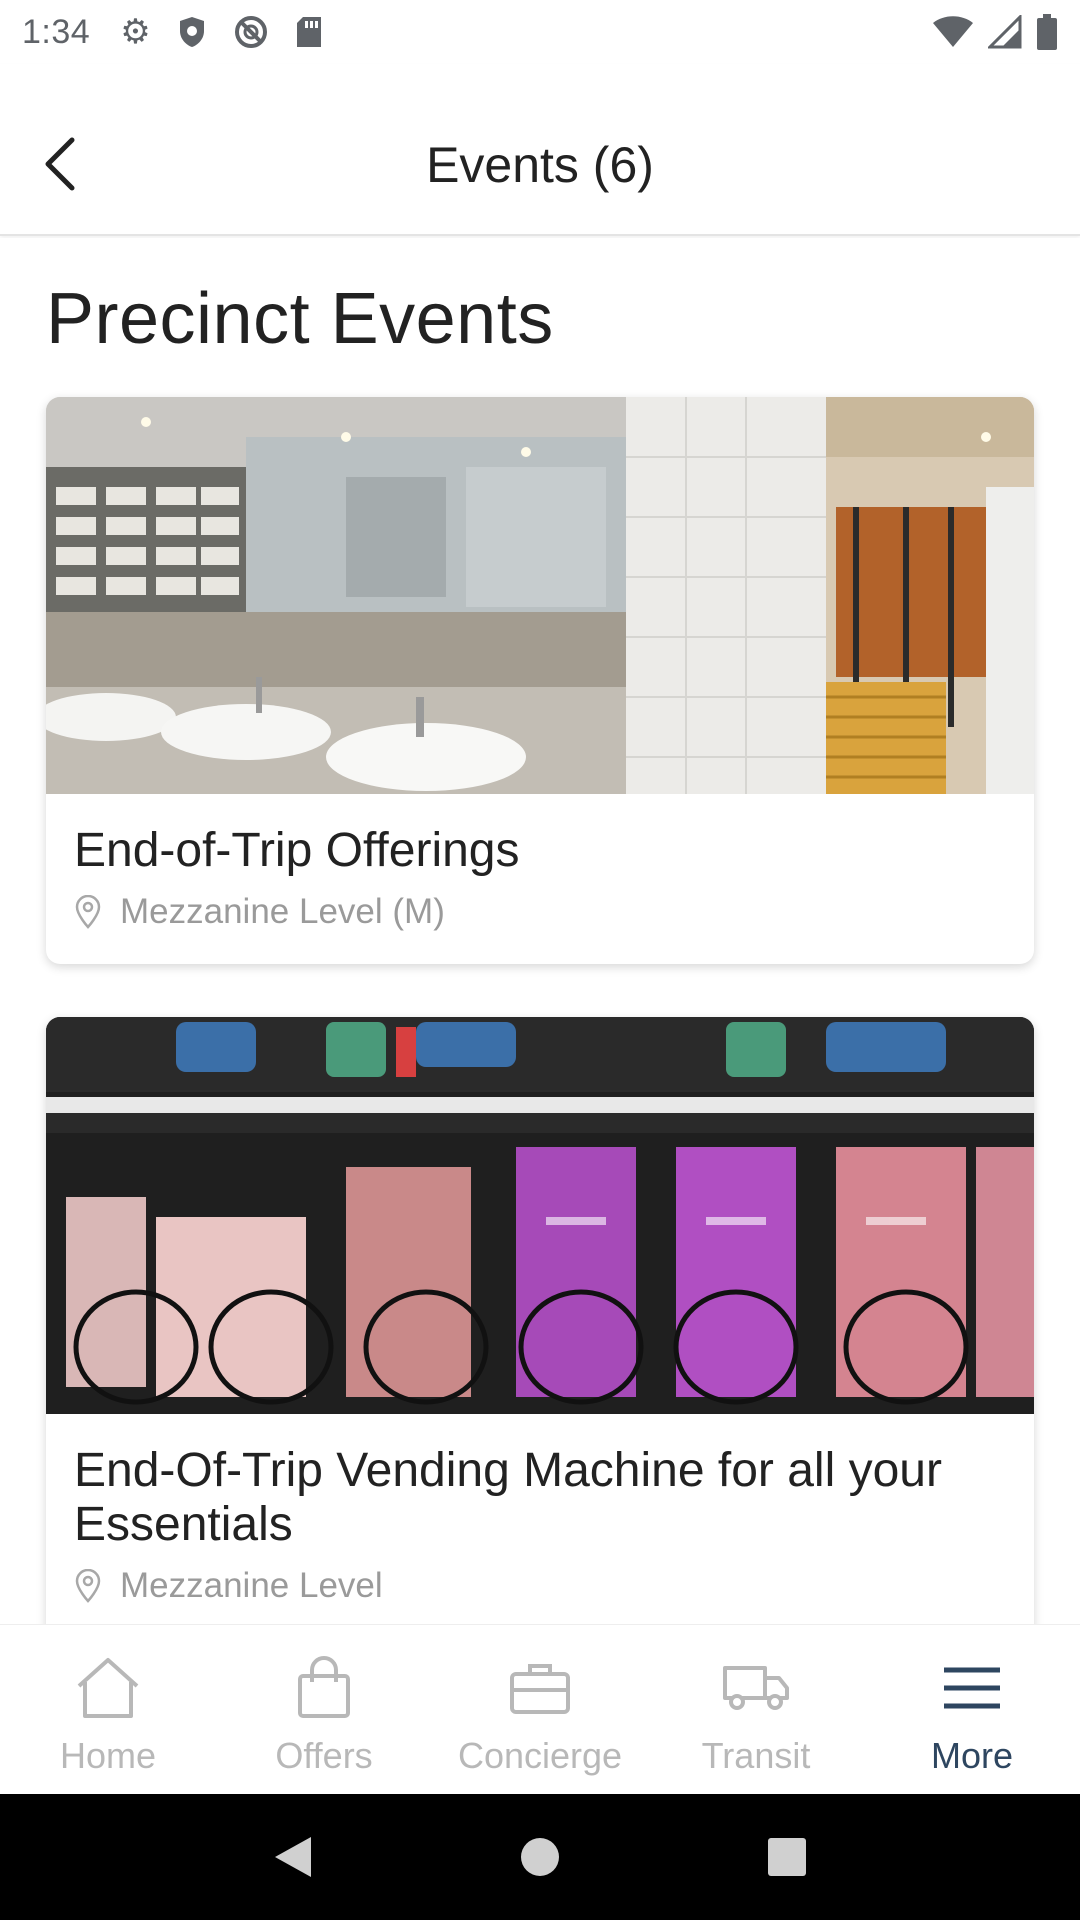 Image resolution: width=1080 pixels, height=1920 pixels. Describe the element at coordinates (324, 1688) in the screenshot. I see `shopping-bag-icon` at that location.